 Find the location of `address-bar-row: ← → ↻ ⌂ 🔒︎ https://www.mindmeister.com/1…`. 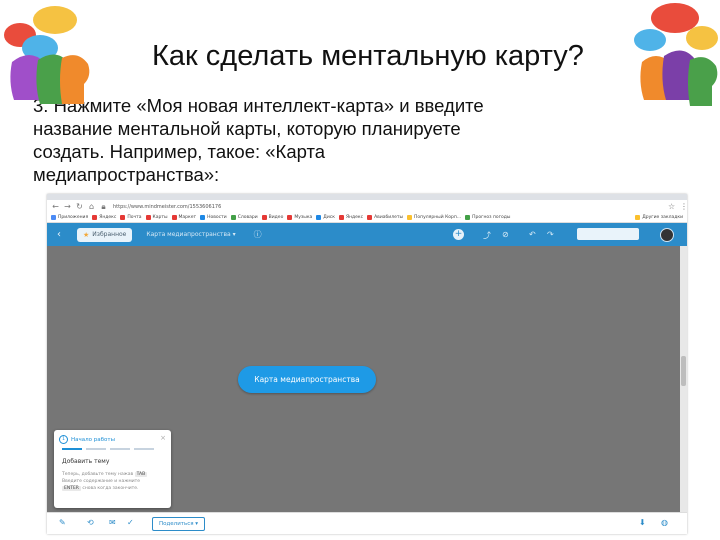

address-bar-row: ← → ↻ ⌂ 🔒︎ https://www.mindmeister.com/1… is located at coordinates (367, 206).